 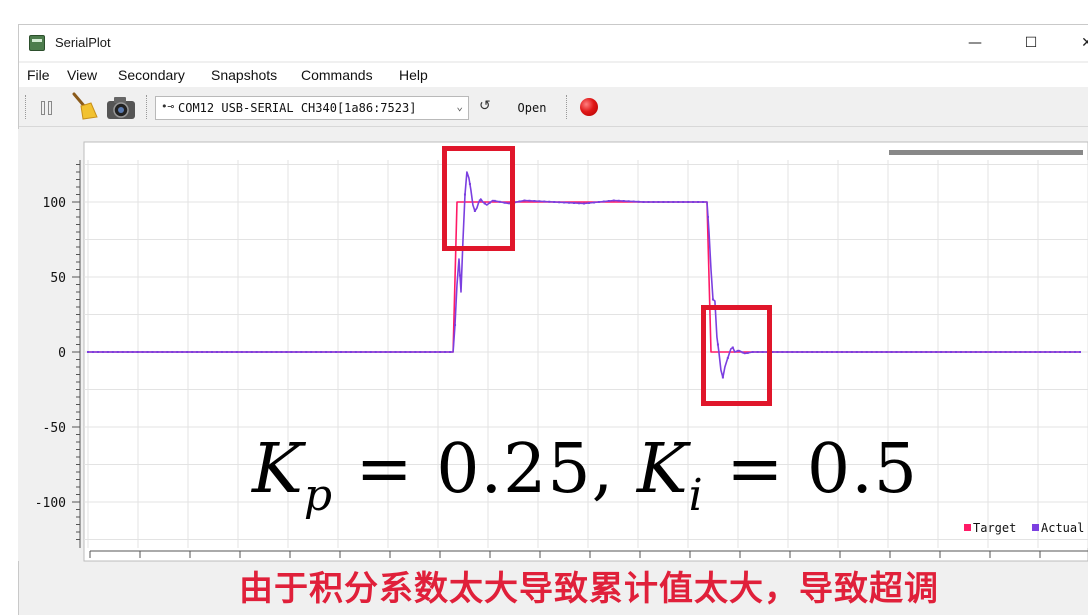 I want to click on overshoot-caption: 由于积分系数太大导致累计值太大，导致超调, so click(x=589, y=589).